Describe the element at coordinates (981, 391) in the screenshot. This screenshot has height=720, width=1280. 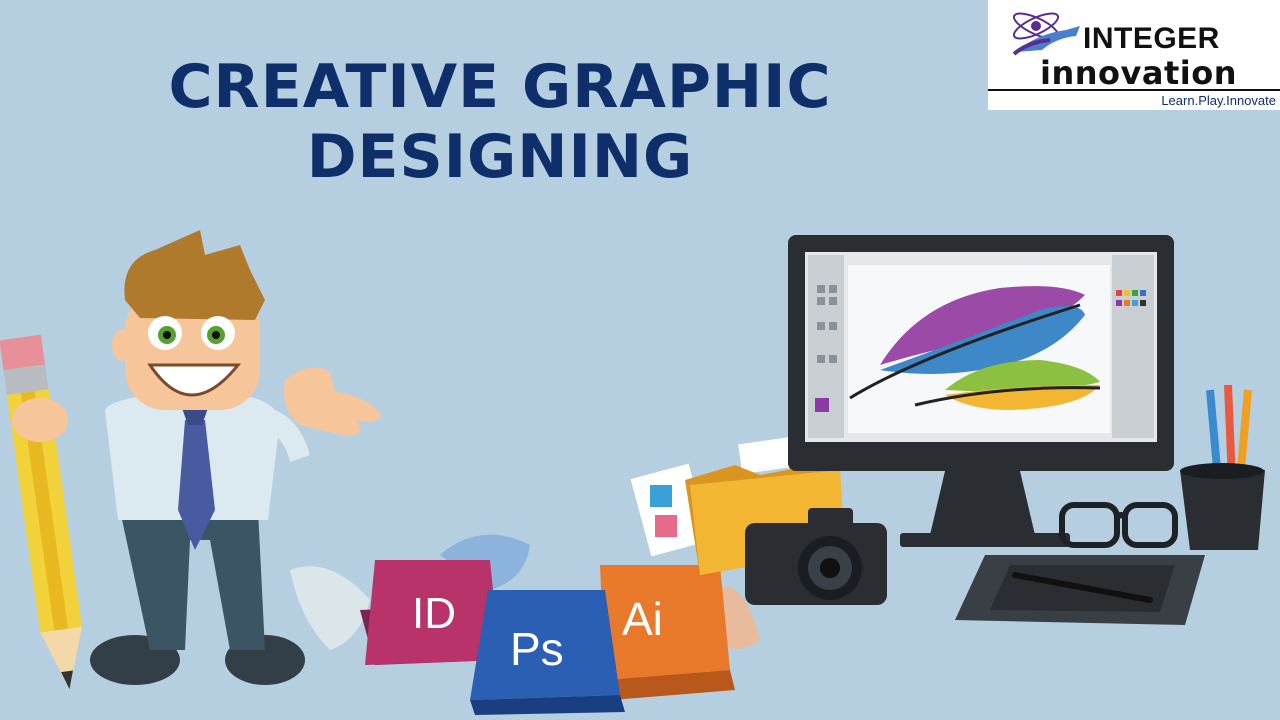
I see `monitor-icon` at that location.